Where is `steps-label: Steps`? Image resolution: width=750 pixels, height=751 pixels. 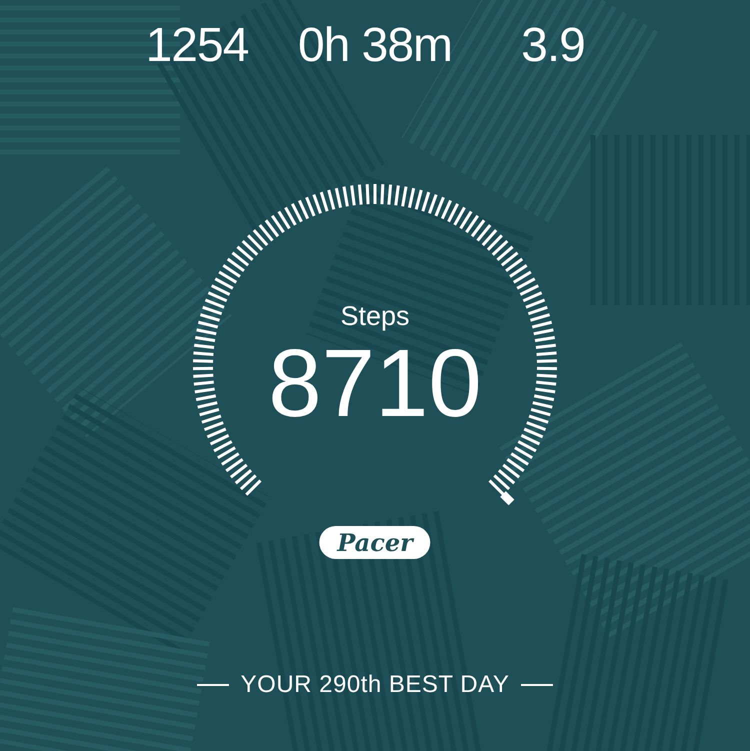 steps-label: Steps is located at coordinates (375, 316).